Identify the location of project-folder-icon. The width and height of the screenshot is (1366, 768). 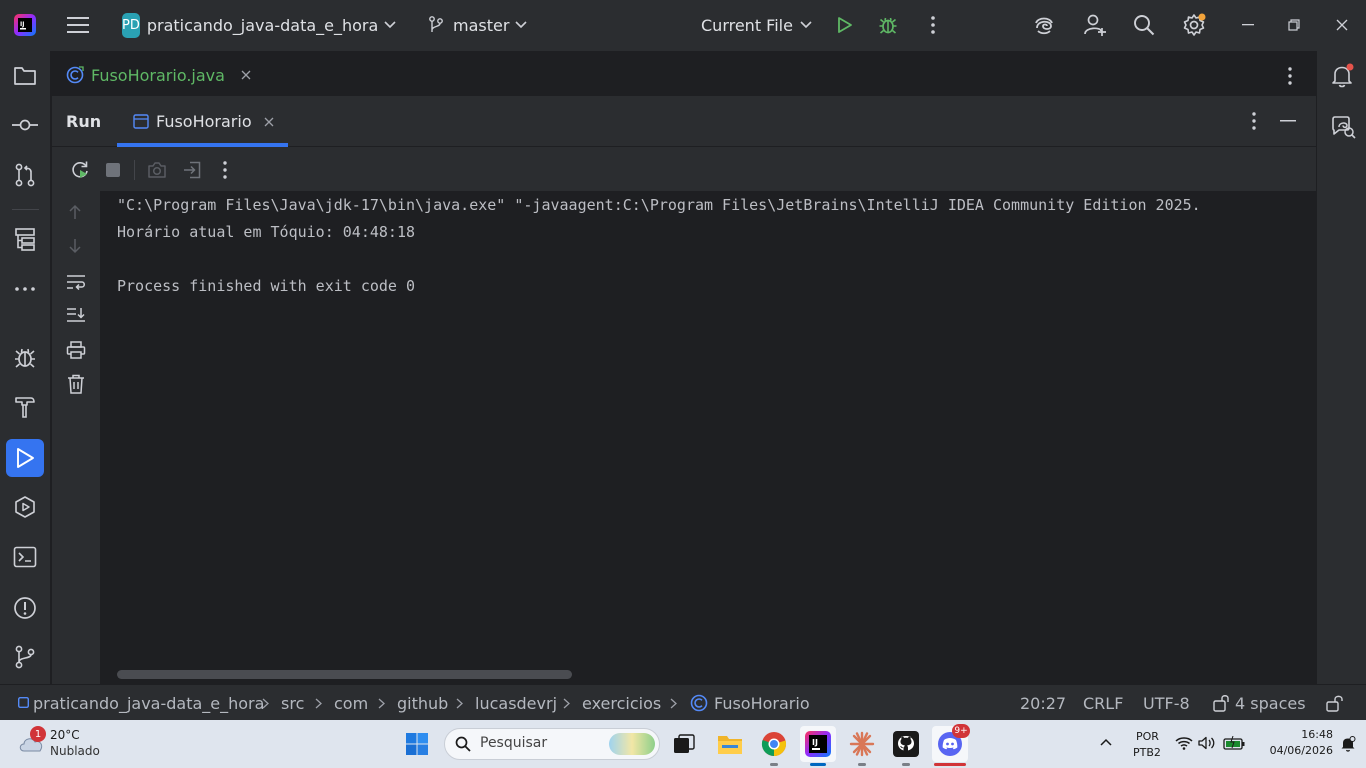
(25, 76).